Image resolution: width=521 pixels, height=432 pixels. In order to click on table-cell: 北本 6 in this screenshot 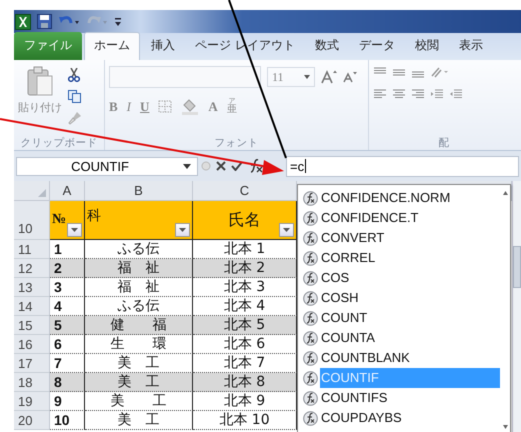, I will do `click(245, 344)`.